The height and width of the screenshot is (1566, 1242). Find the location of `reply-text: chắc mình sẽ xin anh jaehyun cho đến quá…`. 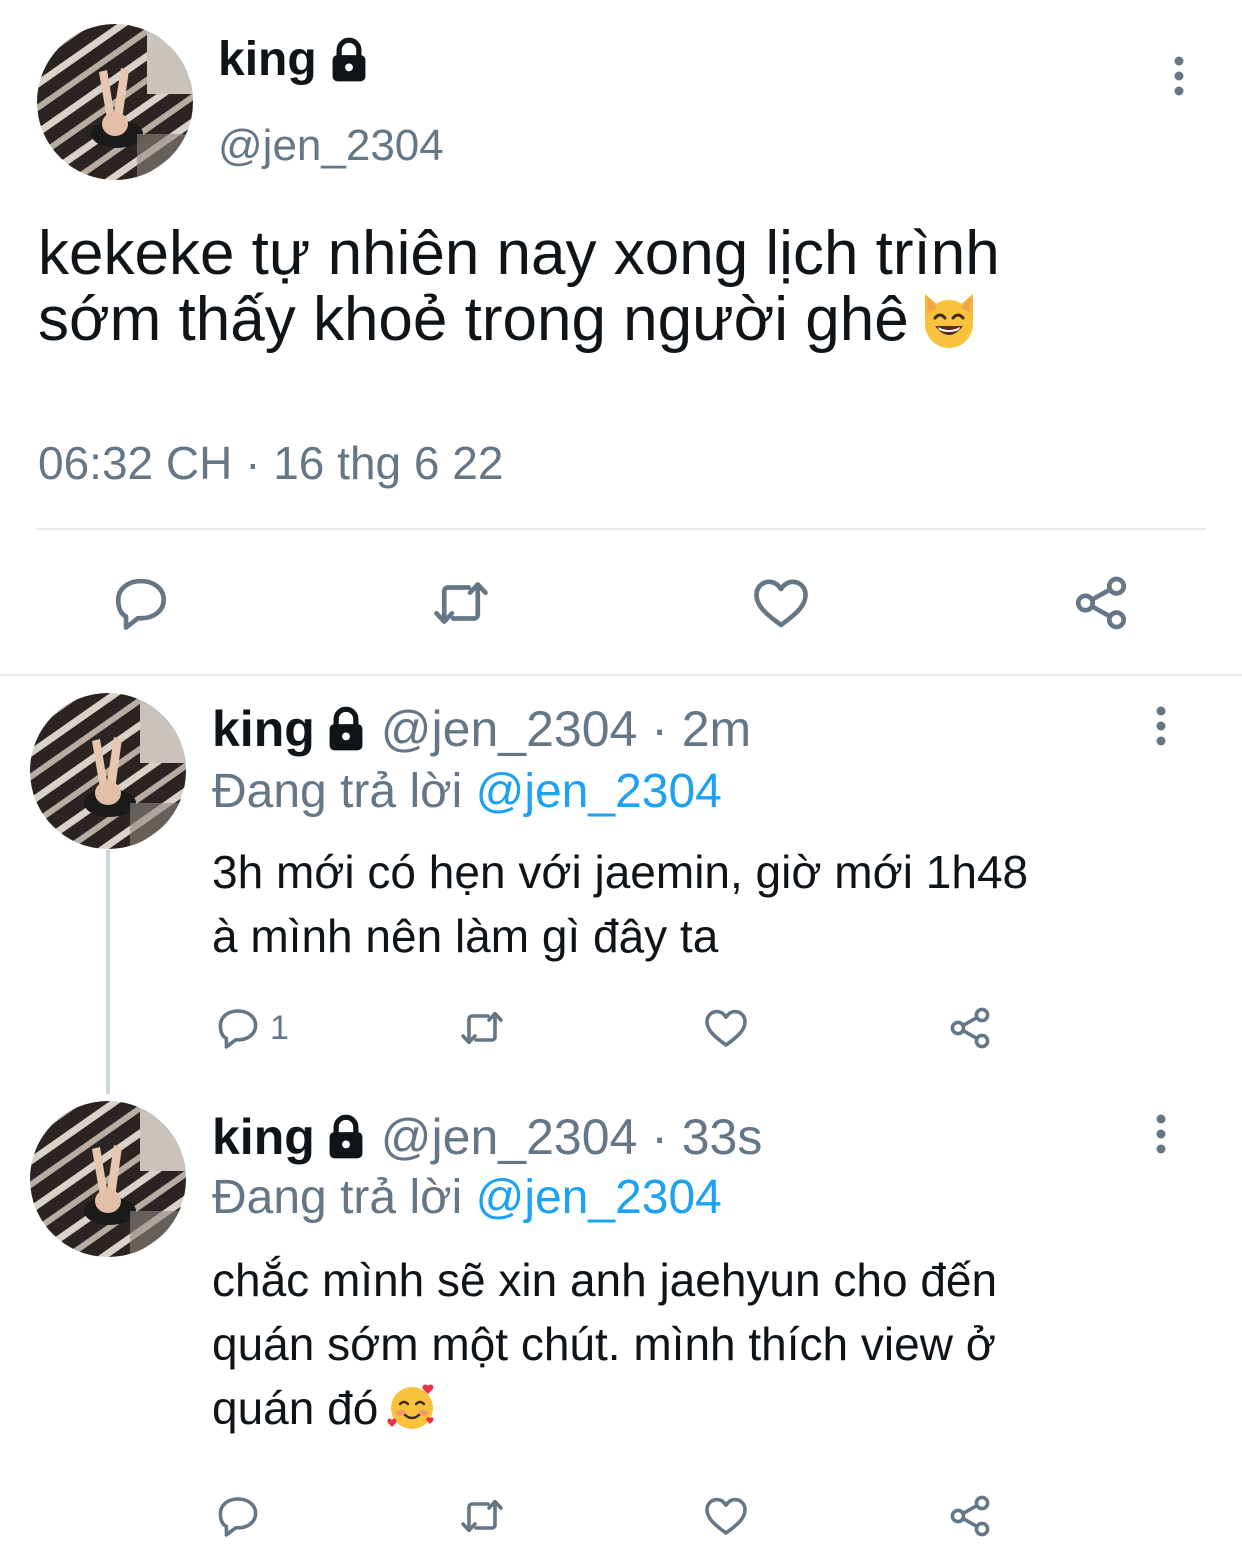

reply-text: chắc mình sẽ xin anh jaehyun cho đến quá… is located at coordinates (707, 1344).